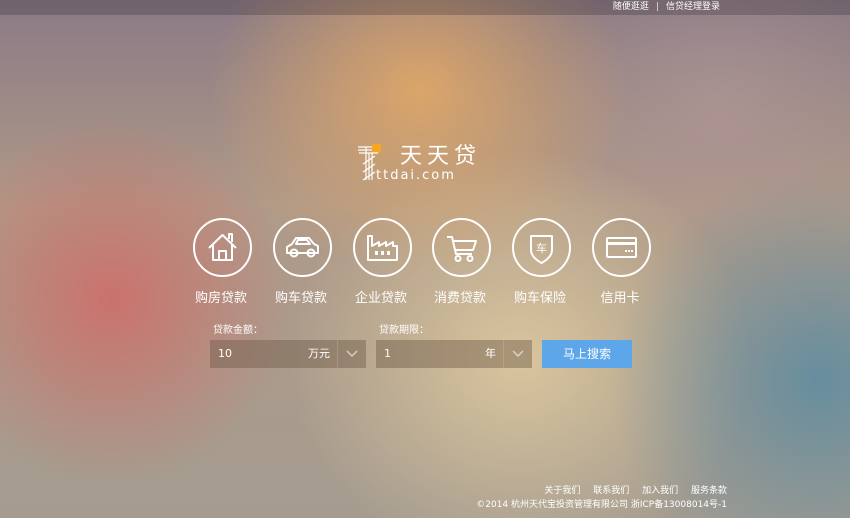  What do you see at coordinates (459, 298) in the screenshot?
I see `service-label: 消费贷款` at bounding box center [459, 298].